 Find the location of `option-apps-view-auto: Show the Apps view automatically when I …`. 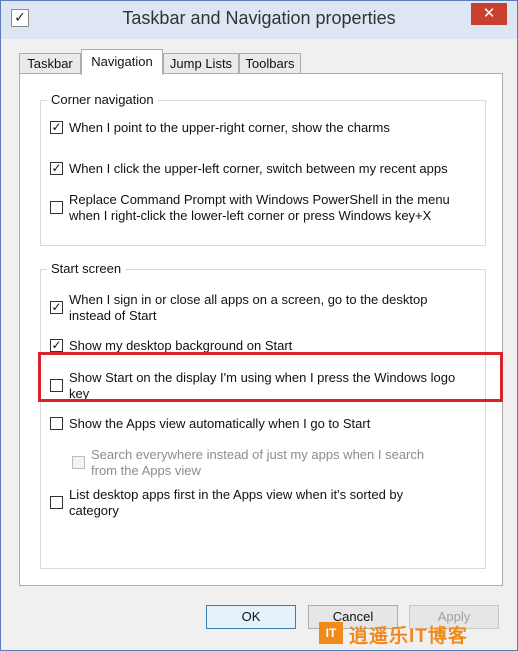

option-apps-view-auto: Show the Apps view automatically when I … is located at coordinates (270, 425).